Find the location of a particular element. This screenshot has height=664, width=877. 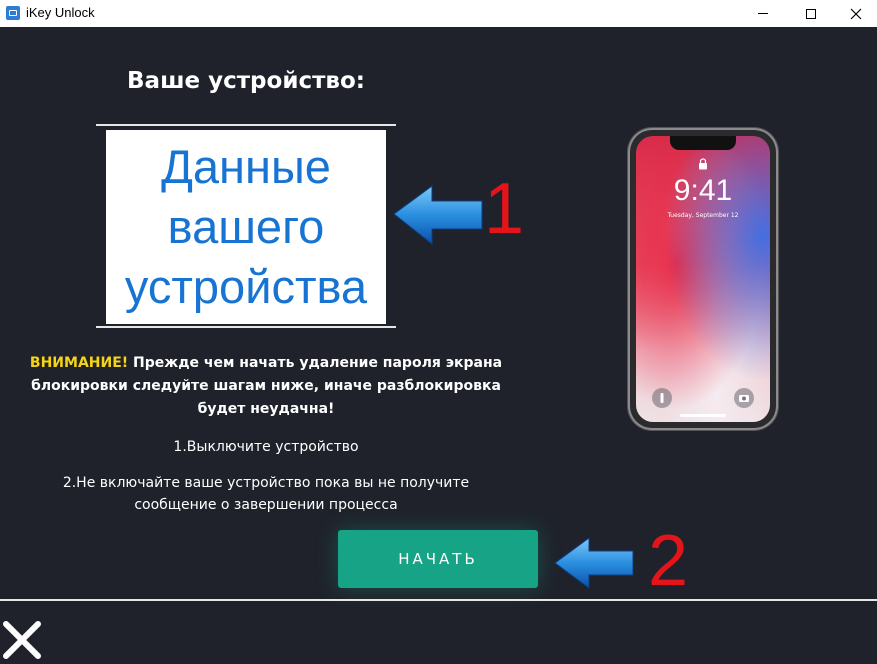

phone-time: 9:41 is located at coordinates (703, 190).